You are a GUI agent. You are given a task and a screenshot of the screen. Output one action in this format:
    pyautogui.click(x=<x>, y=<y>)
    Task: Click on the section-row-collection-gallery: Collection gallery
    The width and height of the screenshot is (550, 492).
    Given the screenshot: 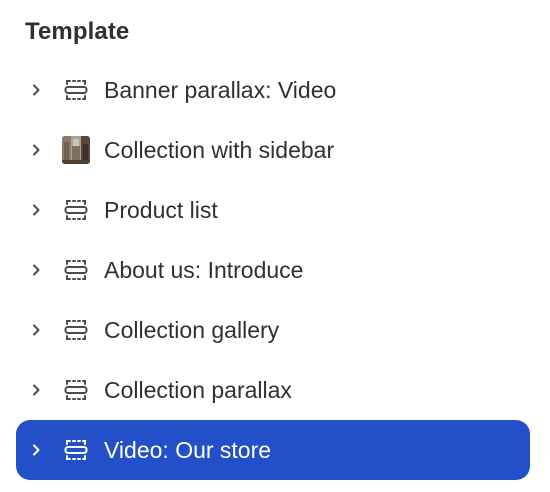 What is the action you would take?
    pyautogui.click(x=273, y=330)
    